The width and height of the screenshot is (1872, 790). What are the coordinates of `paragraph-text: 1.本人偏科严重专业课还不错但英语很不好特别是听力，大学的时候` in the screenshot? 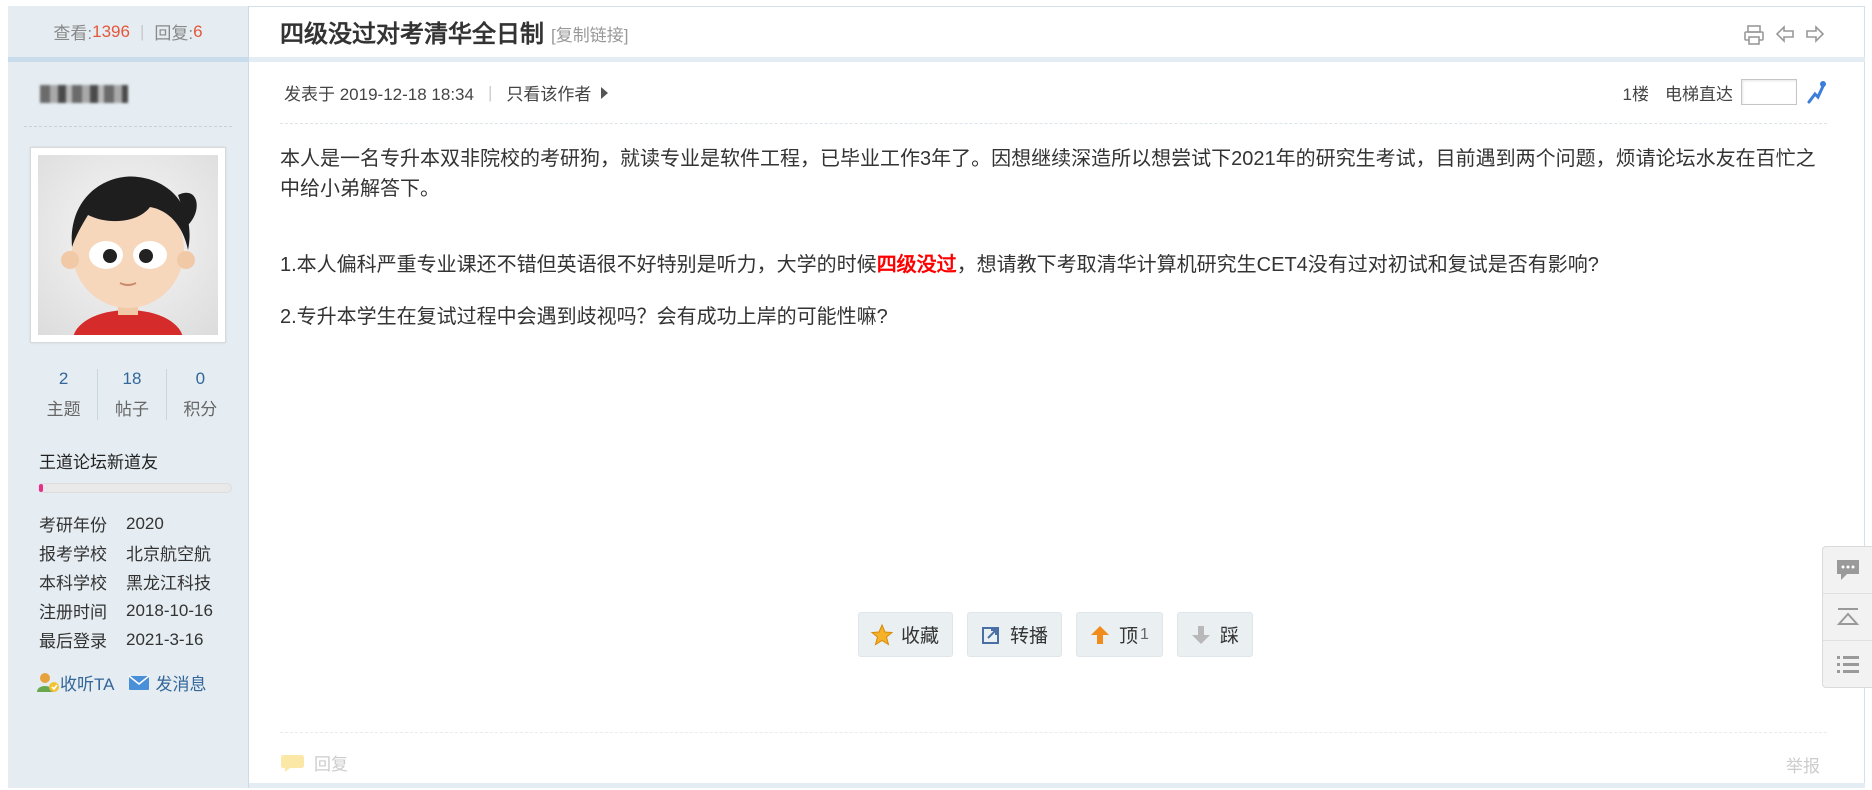 It's located at (578, 265).